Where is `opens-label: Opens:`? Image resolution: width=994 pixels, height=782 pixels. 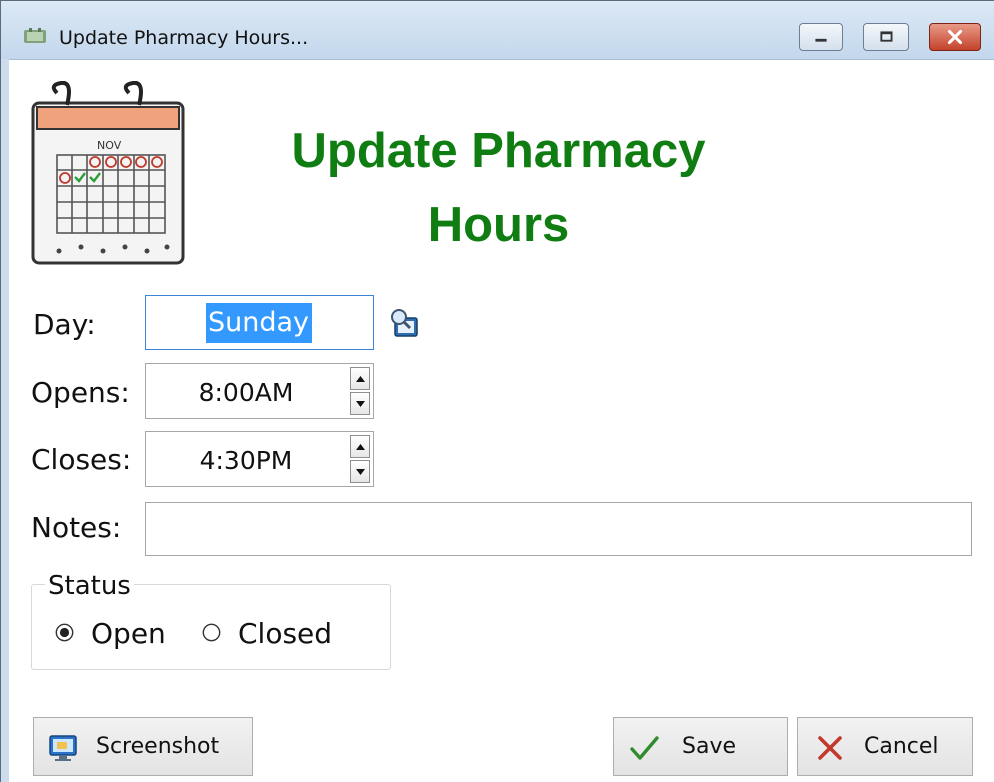
opens-label: Opens: is located at coordinates (80, 392).